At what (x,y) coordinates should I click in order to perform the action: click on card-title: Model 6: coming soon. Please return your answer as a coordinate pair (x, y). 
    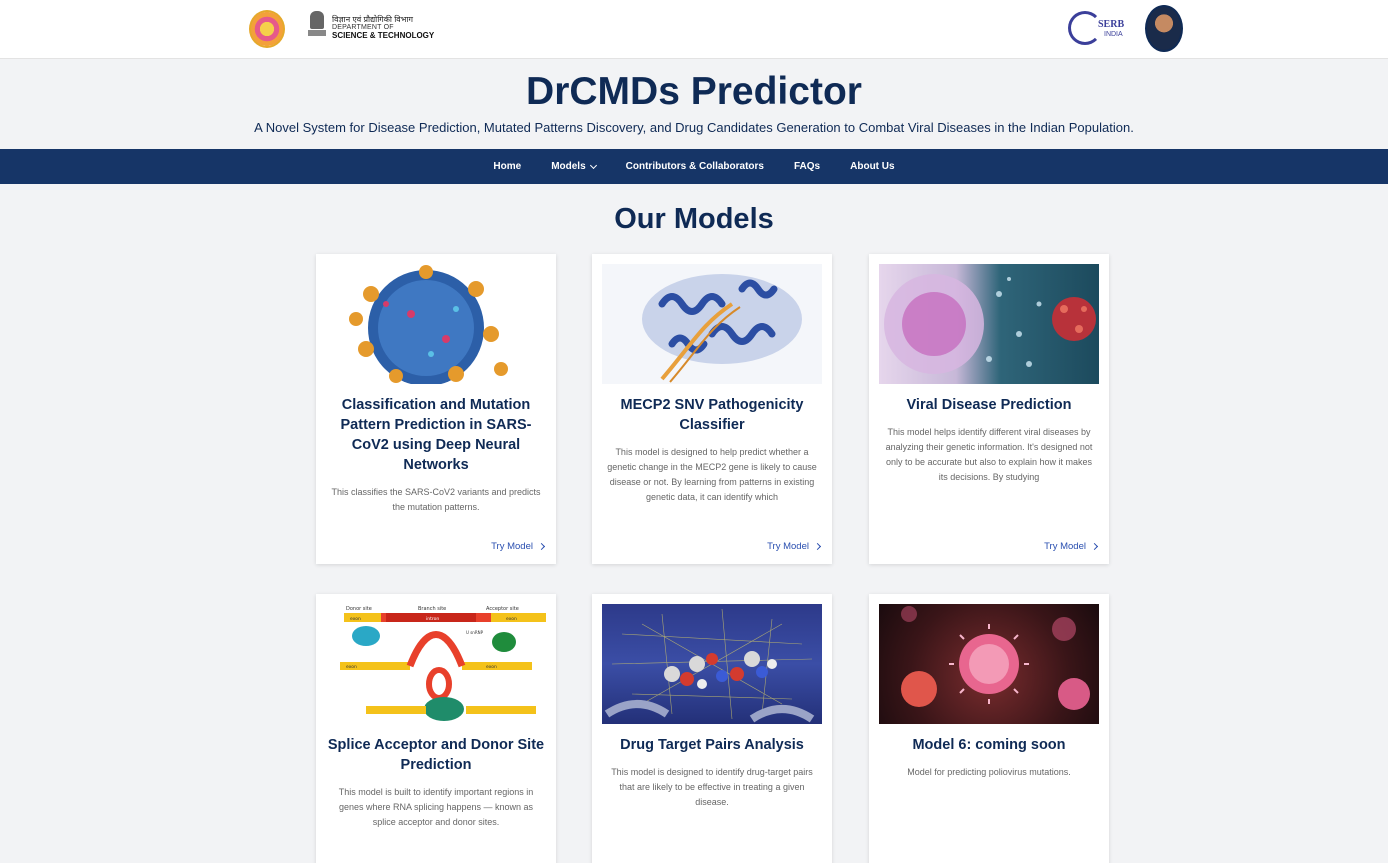
    Looking at the image, I should click on (989, 745).